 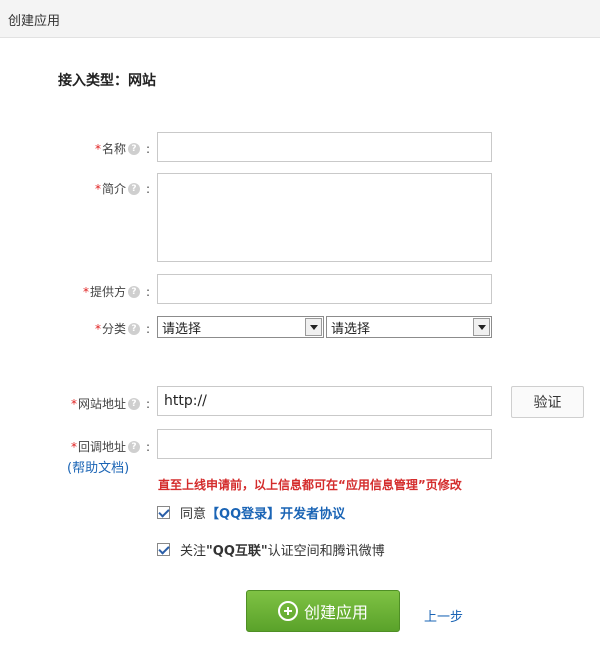 I want to click on site-url-label: * 网站地址 ? :, so click(x=110, y=403).